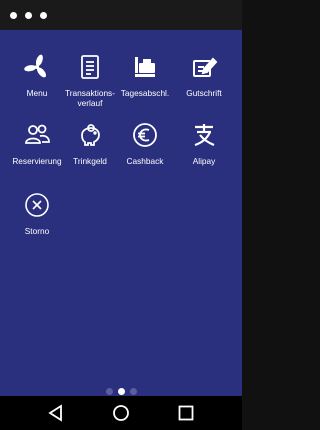 This screenshot has width=320, height=430. I want to click on app-label: Menu, so click(37, 93).